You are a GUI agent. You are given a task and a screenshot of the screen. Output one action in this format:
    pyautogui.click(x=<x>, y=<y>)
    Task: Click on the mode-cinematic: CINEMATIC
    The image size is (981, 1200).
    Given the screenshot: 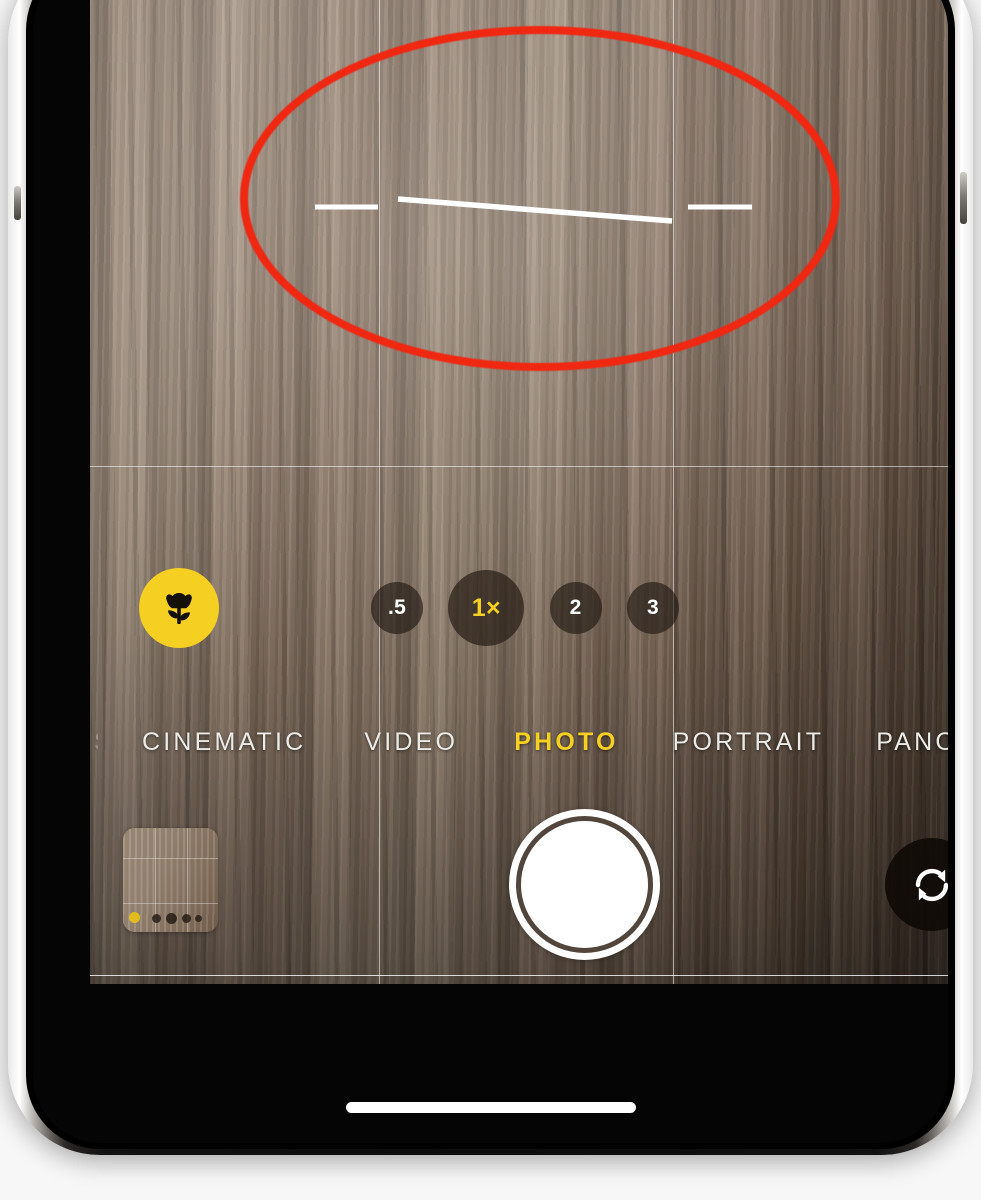 What is the action you would take?
    pyautogui.click(x=224, y=742)
    